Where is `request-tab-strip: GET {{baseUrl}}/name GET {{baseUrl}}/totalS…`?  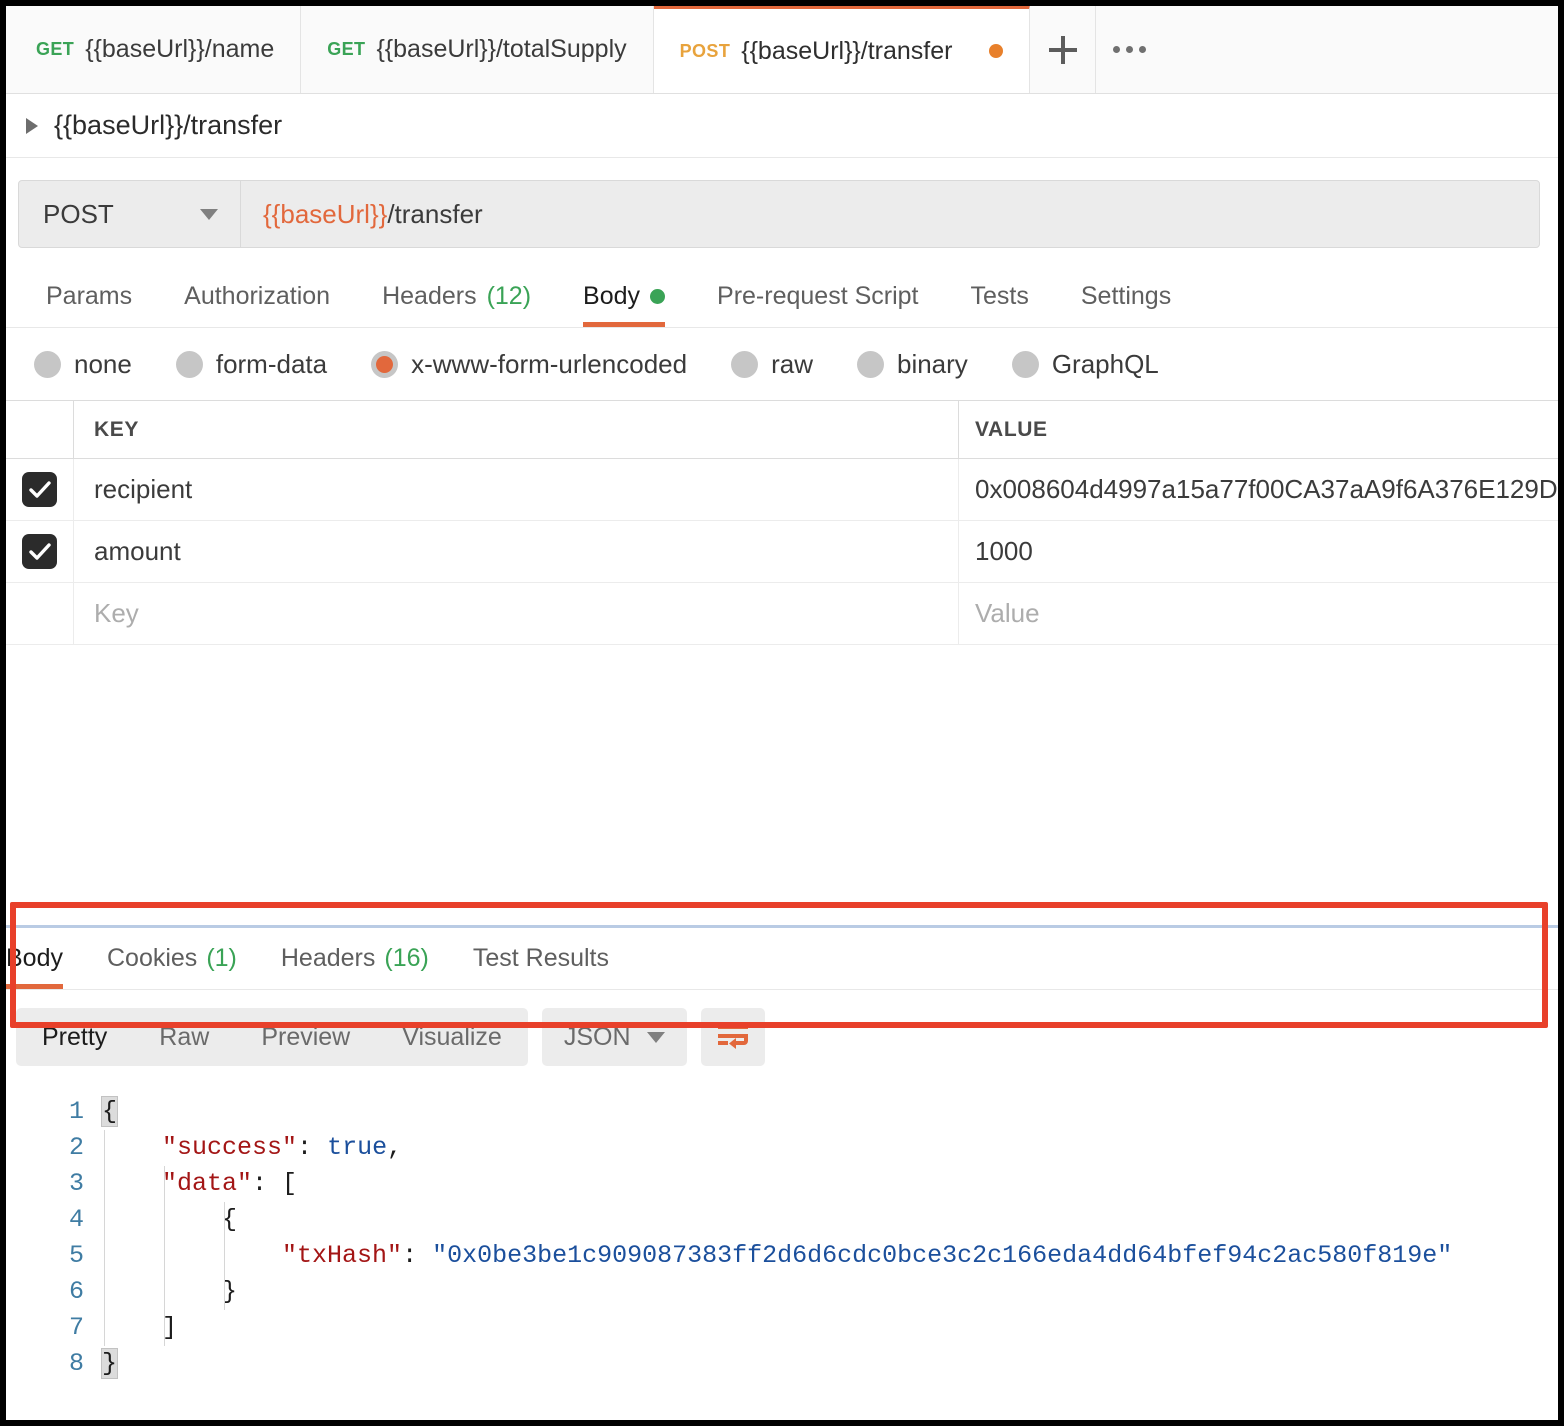
request-tab-strip: GET {{baseUrl}}/name GET {{baseUrl}}/totalS… is located at coordinates (782, 50).